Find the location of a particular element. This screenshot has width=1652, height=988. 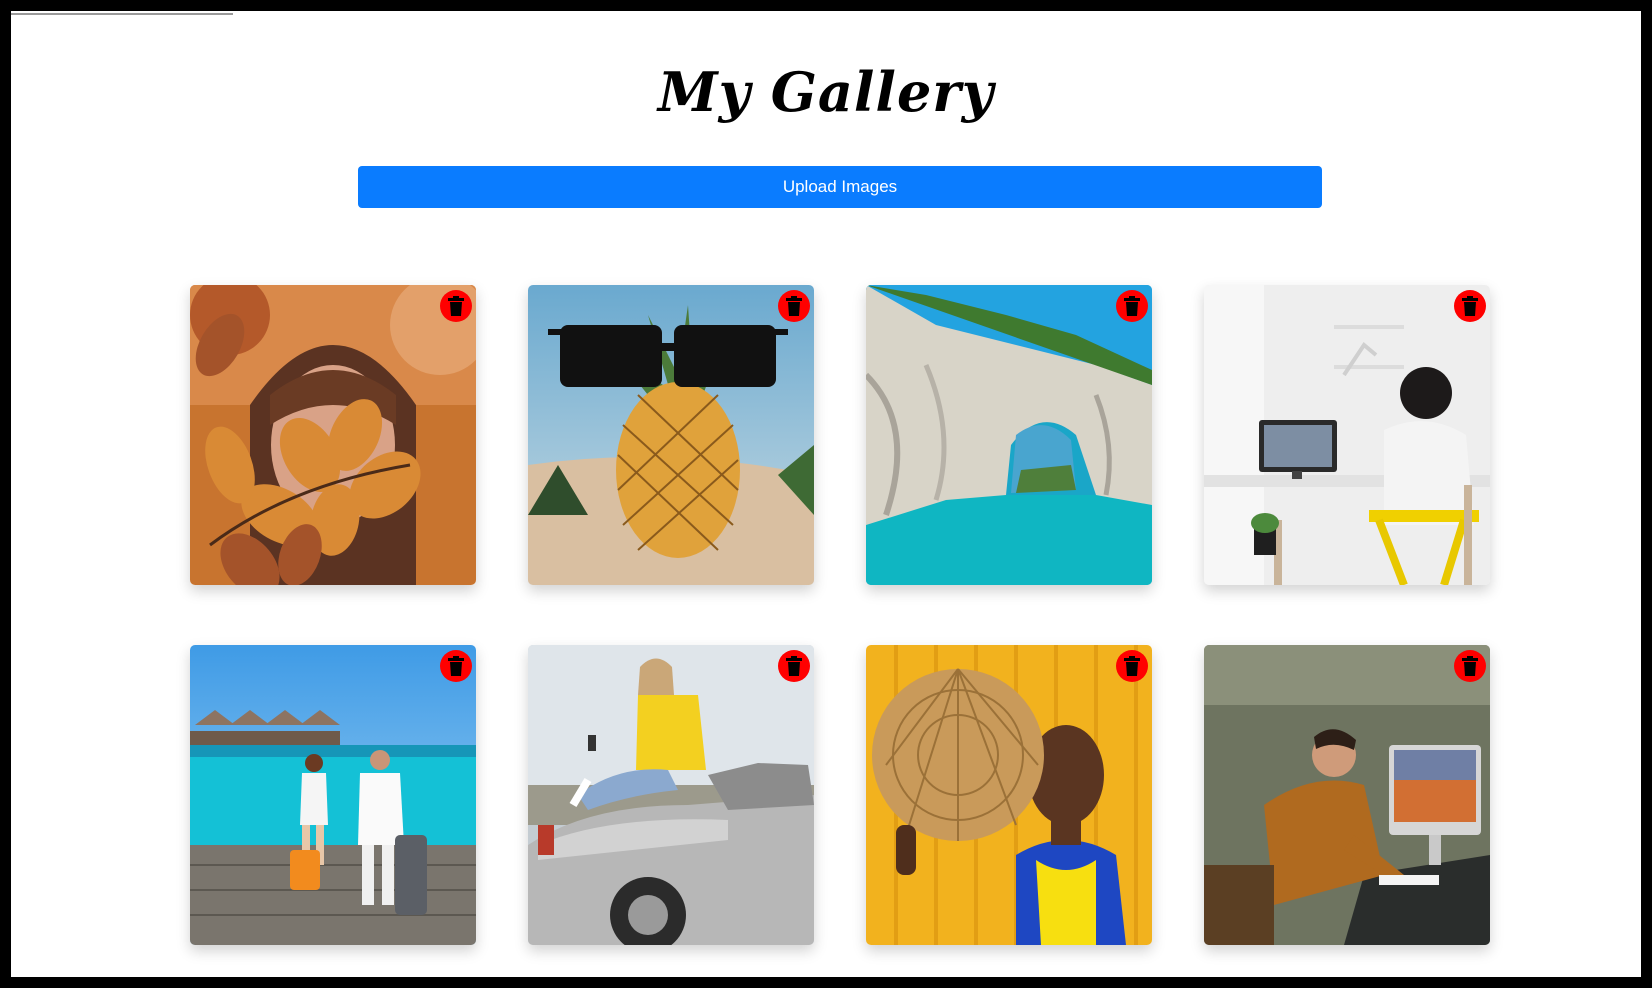

gallery-card-sea-arch-cliff is located at coordinates (1009, 435).